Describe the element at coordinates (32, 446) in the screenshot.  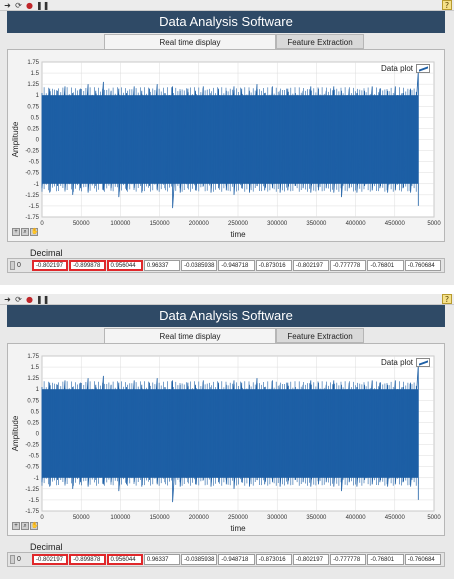
I see `y-tick-label: -0.25` at that location.